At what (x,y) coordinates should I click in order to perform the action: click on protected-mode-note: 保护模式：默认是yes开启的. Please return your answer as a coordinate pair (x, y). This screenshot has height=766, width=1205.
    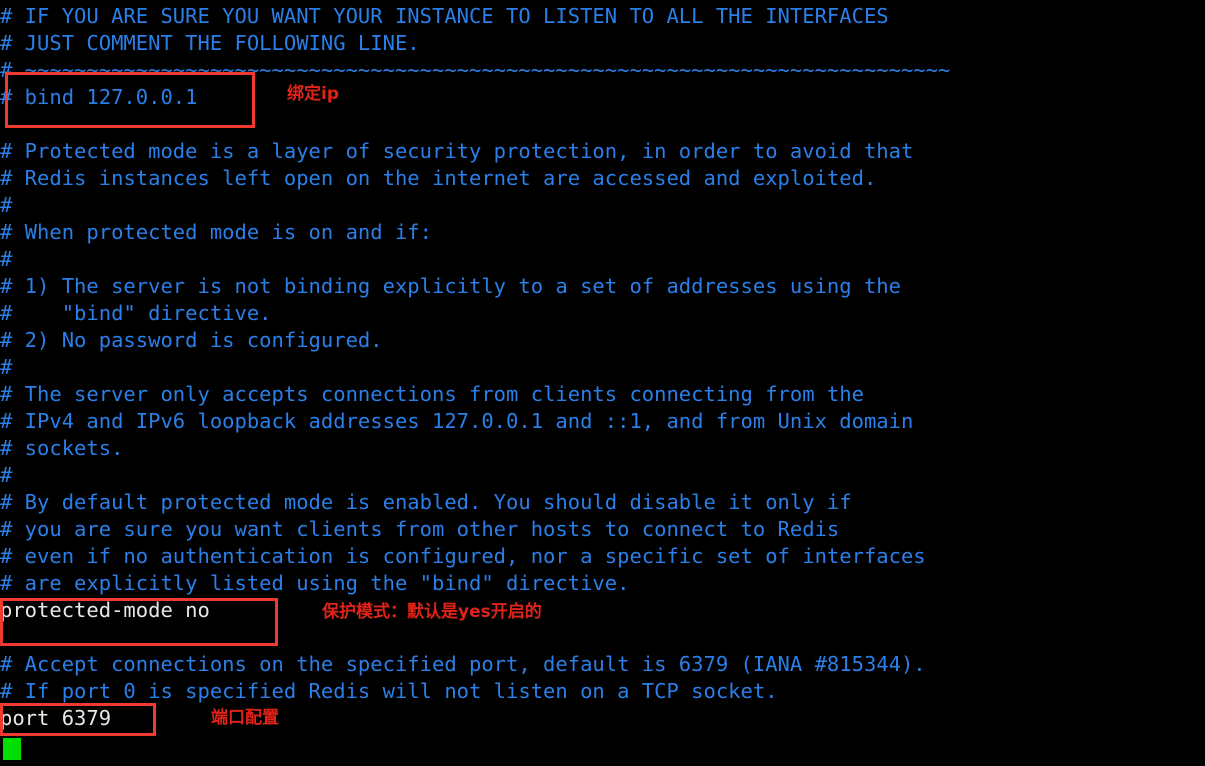
    Looking at the image, I should click on (432, 612).